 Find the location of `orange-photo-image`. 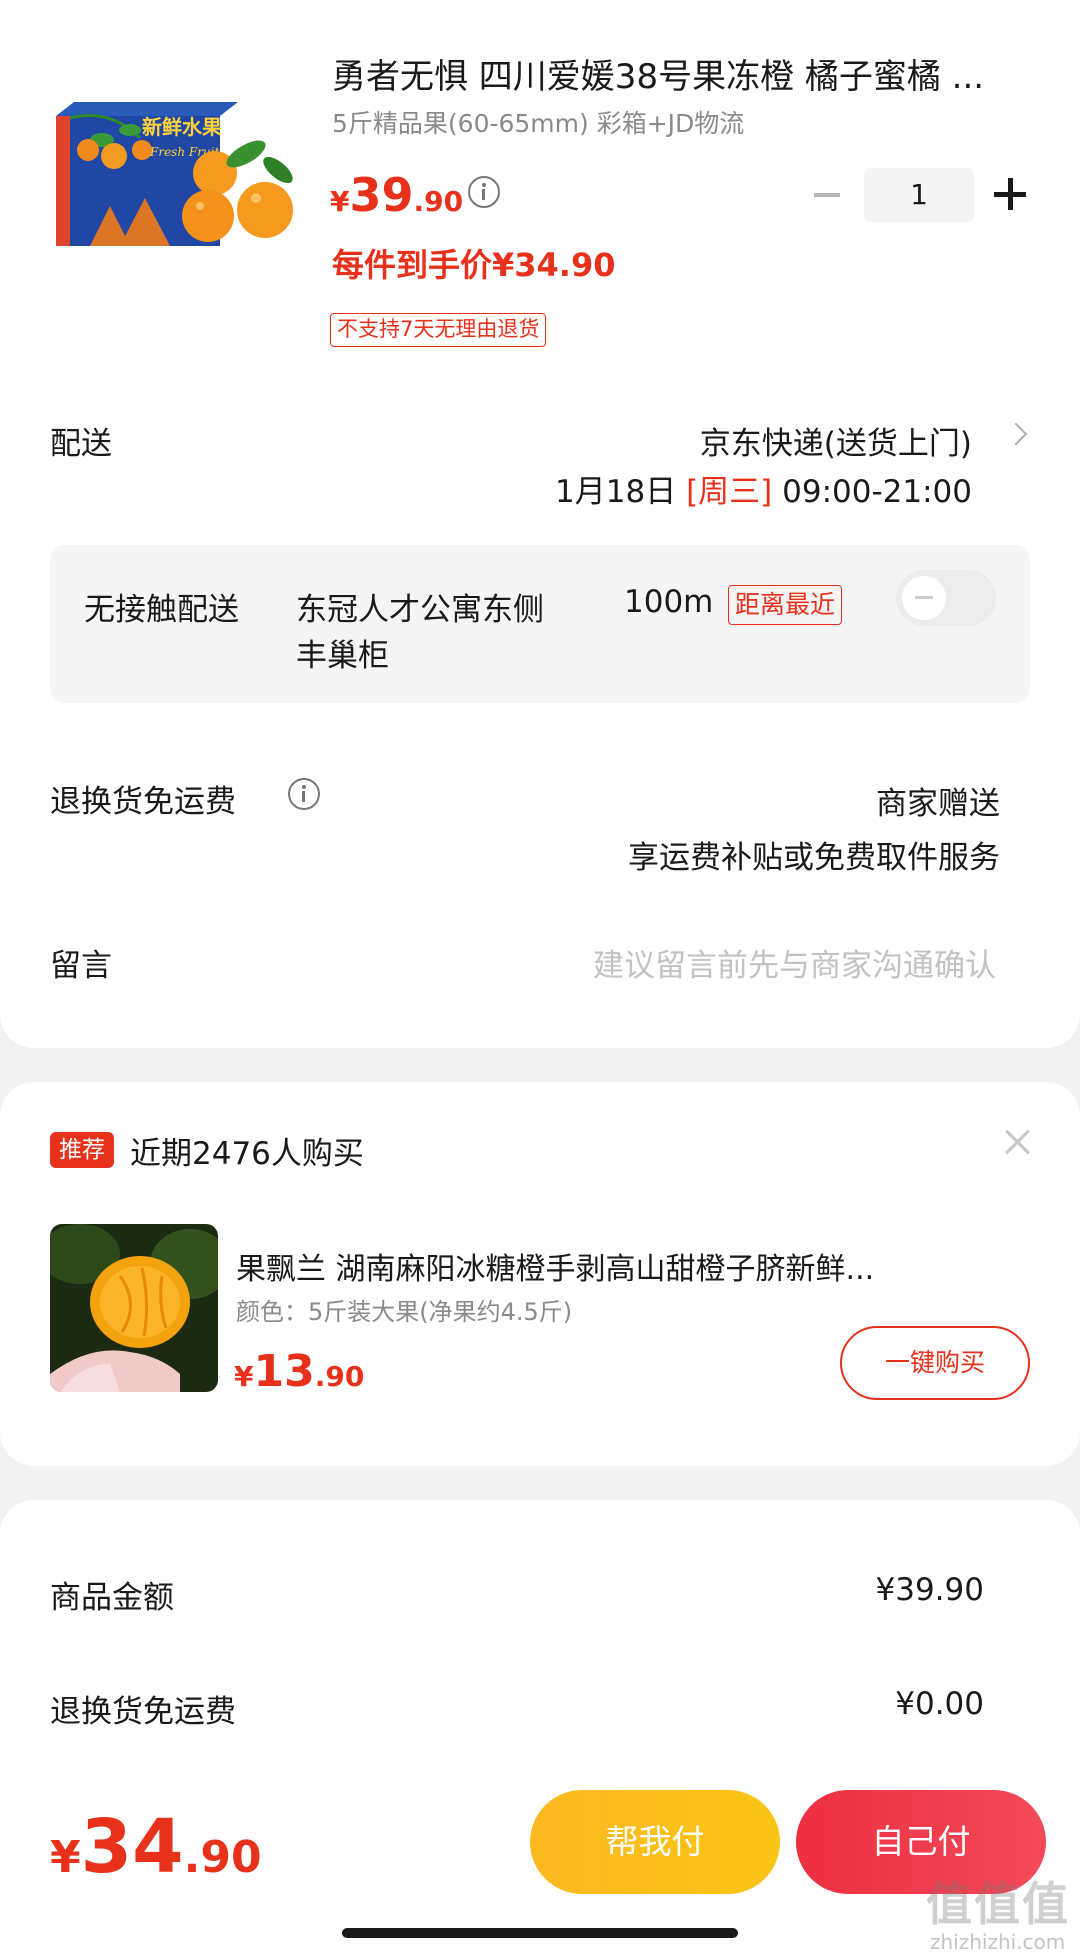

orange-photo-image is located at coordinates (134, 1308).